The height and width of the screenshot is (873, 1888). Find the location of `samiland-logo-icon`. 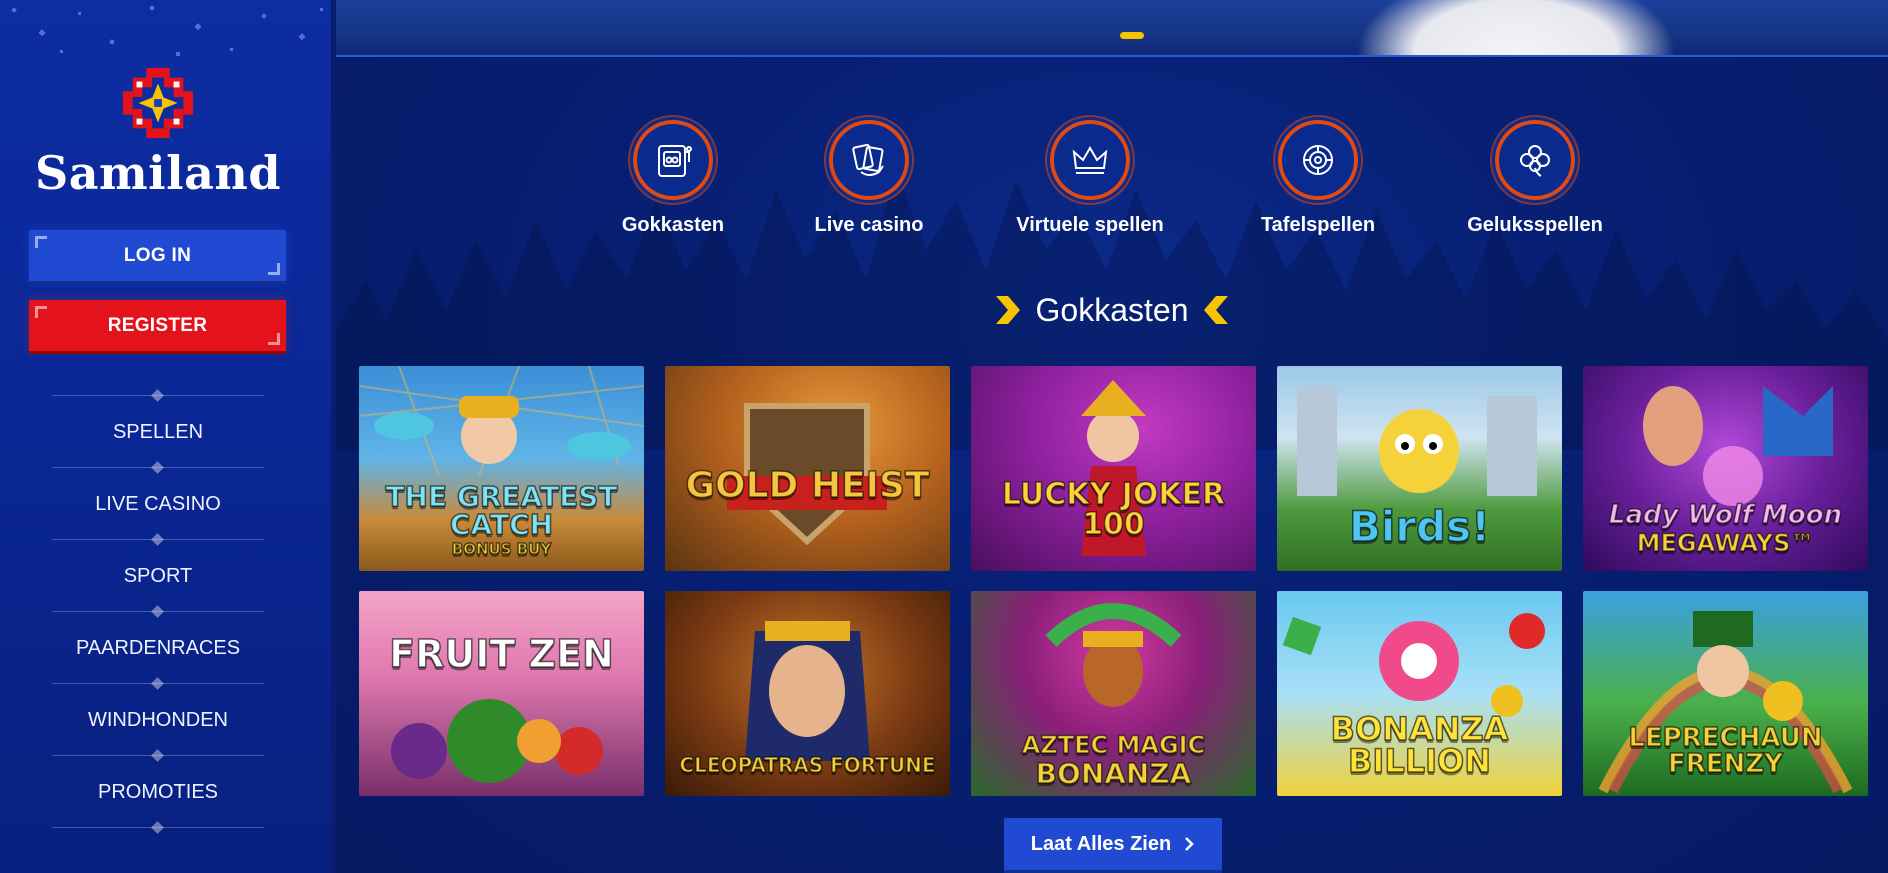

samiland-logo-icon is located at coordinates (158, 103).